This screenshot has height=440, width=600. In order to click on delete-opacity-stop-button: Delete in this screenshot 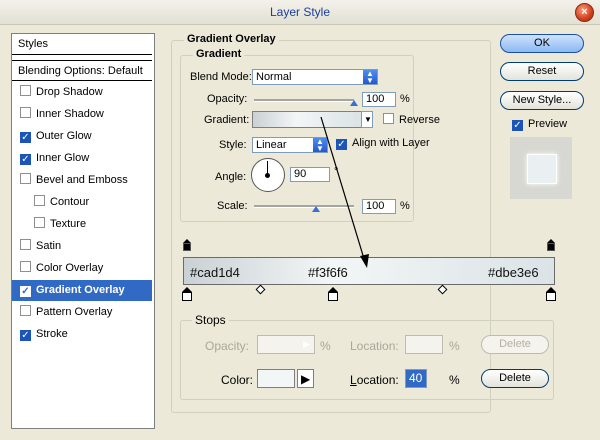, I will do `click(515, 344)`.